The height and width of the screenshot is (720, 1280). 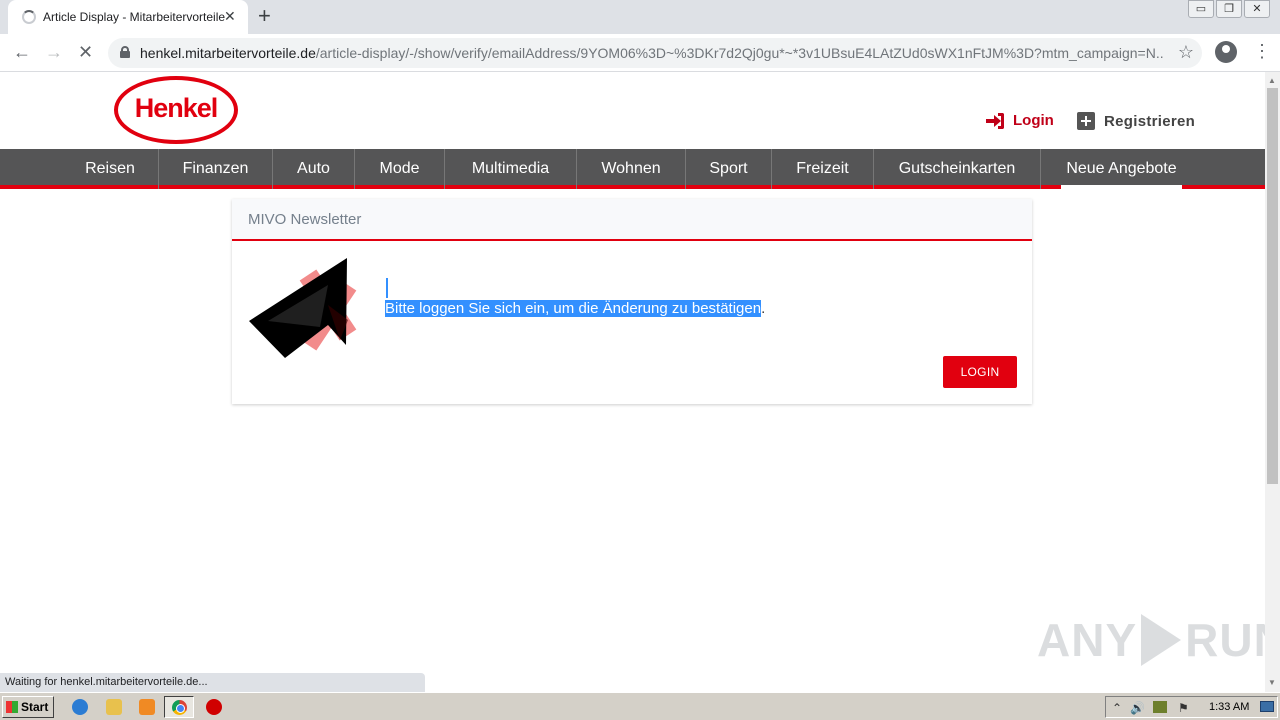 What do you see at coordinates (80, 707) in the screenshot?
I see `ie-icon` at bounding box center [80, 707].